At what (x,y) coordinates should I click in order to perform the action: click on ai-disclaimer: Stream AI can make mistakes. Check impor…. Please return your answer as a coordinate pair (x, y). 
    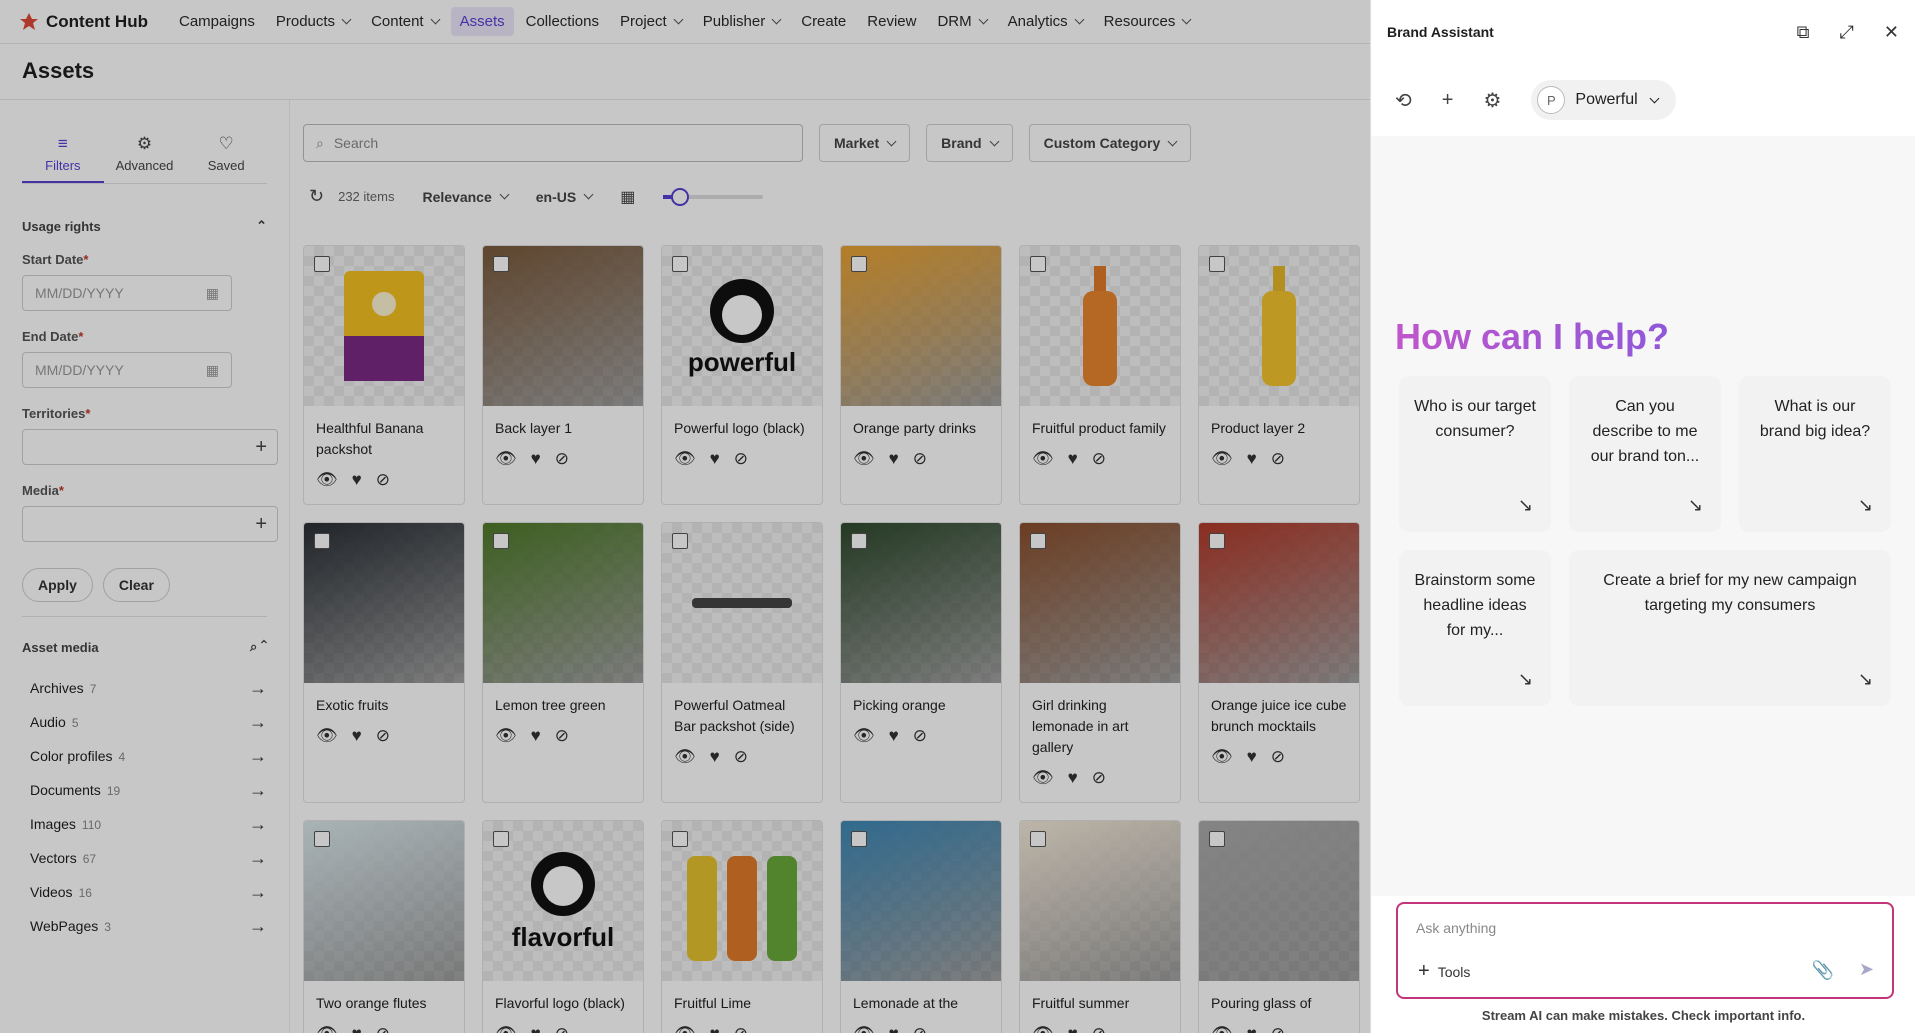
    Looking at the image, I should click on (1643, 1015).